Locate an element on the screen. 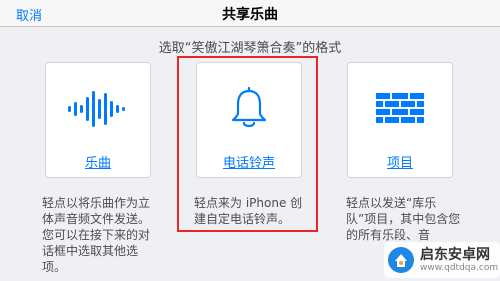 The image size is (500, 281). ringtone-format-card: 电话铃声 is located at coordinates (249, 120).